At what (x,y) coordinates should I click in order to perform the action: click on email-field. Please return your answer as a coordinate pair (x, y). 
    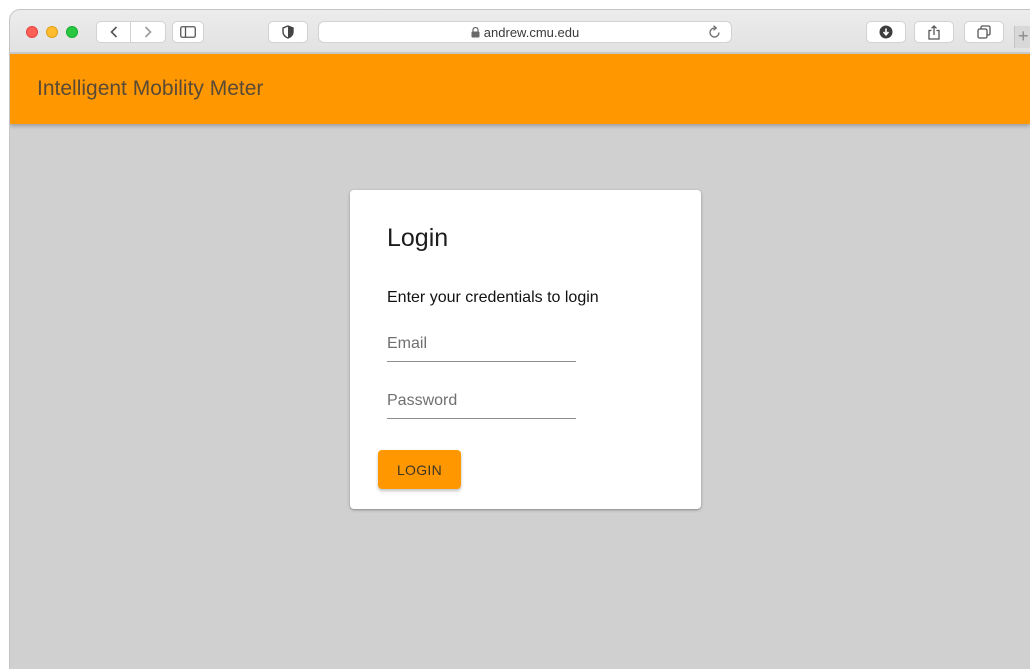
    Looking at the image, I should click on (481, 347).